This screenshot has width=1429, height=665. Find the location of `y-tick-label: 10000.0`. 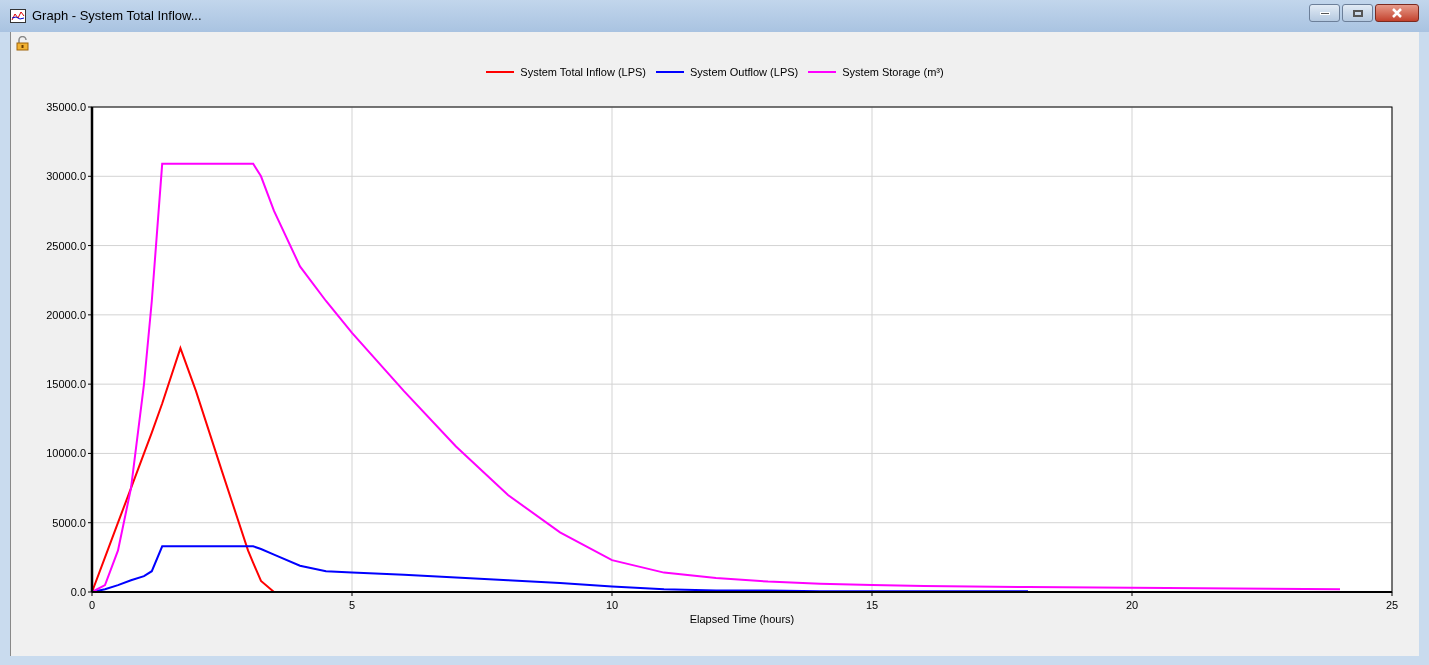

y-tick-label: 10000.0 is located at coordinates (66, 453).